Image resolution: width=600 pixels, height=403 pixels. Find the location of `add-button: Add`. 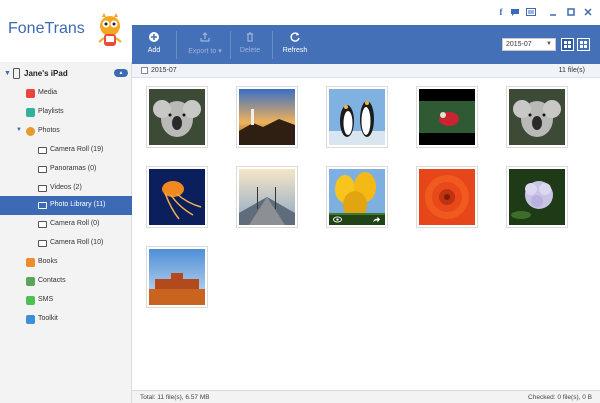

add-button: Add is located at coordinates (154, 44).